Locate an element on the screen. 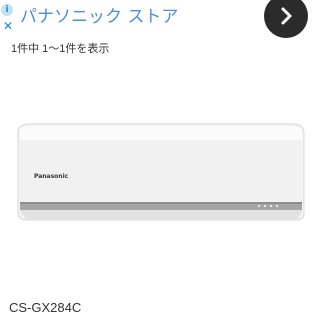  brand-mark: Panasonic is located at coordinates (51, 176).